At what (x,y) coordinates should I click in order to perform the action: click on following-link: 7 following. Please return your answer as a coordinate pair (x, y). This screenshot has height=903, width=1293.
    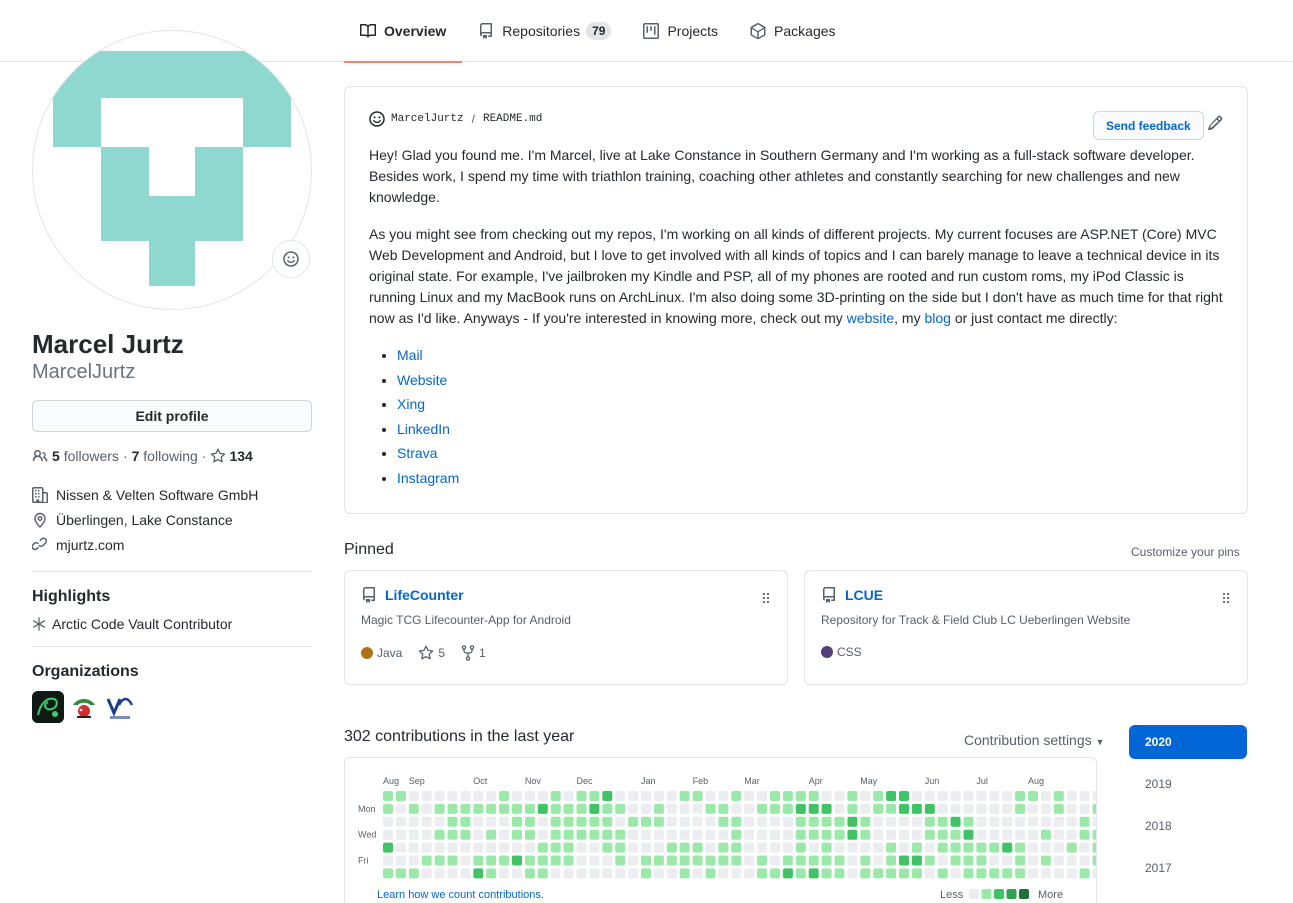
    Looking at the image, I should click on (165, 456).